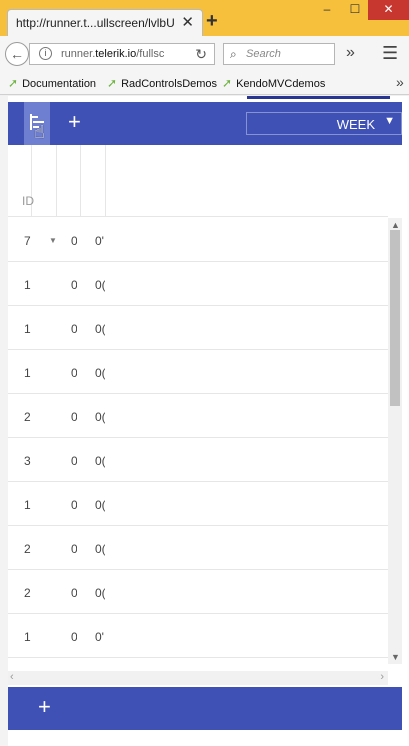 The image size is (409, 746). I want to click on search-input: ⌕ Search, so click(279, 54).